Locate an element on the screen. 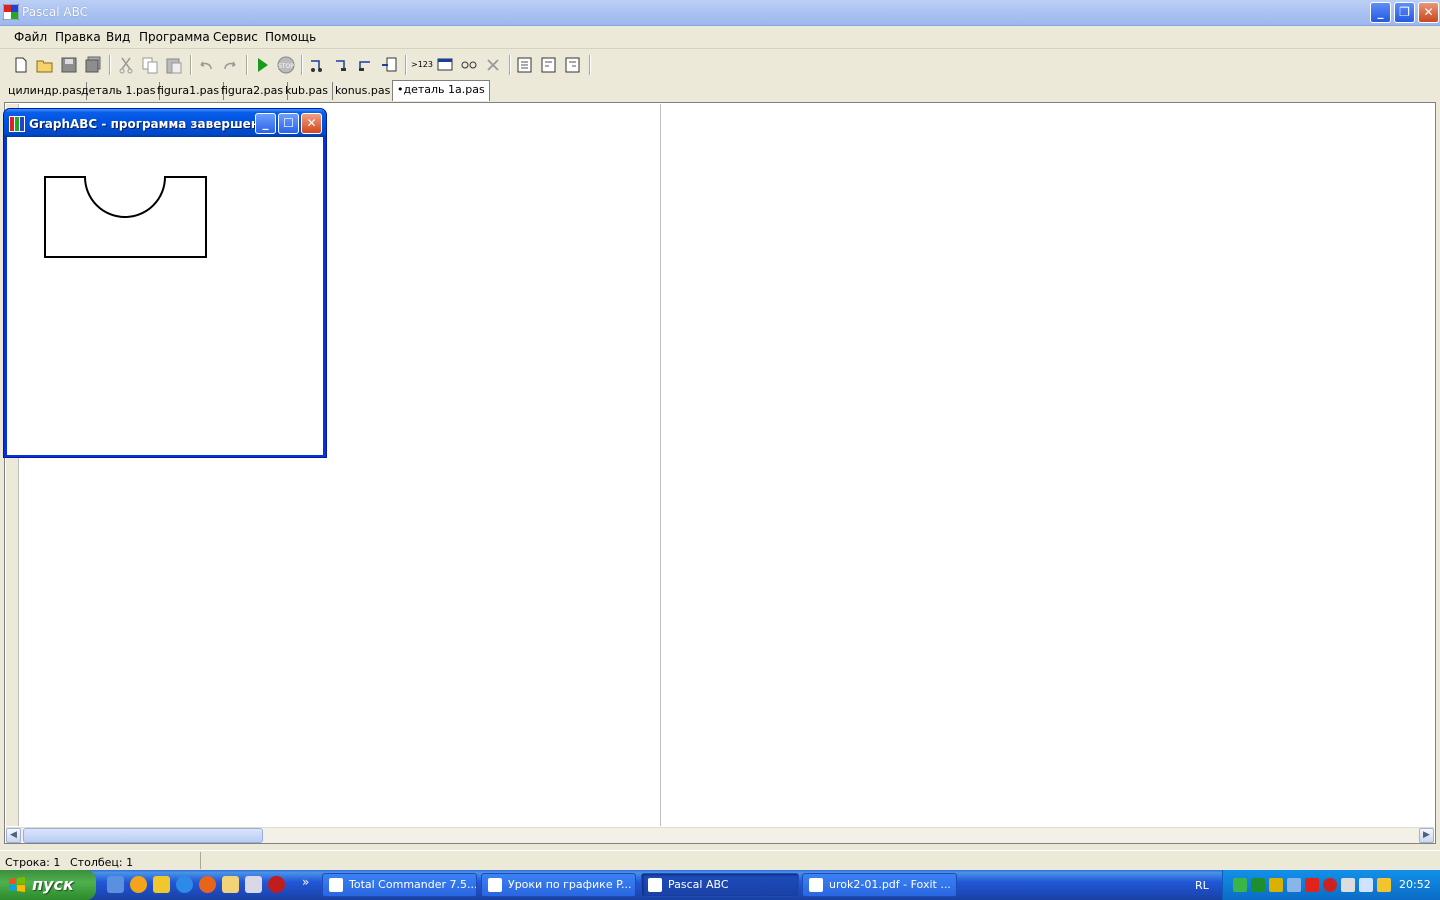 The width and height of the screenshot is (1440, 900). step-over-icon is located at coordinates (341, 65).